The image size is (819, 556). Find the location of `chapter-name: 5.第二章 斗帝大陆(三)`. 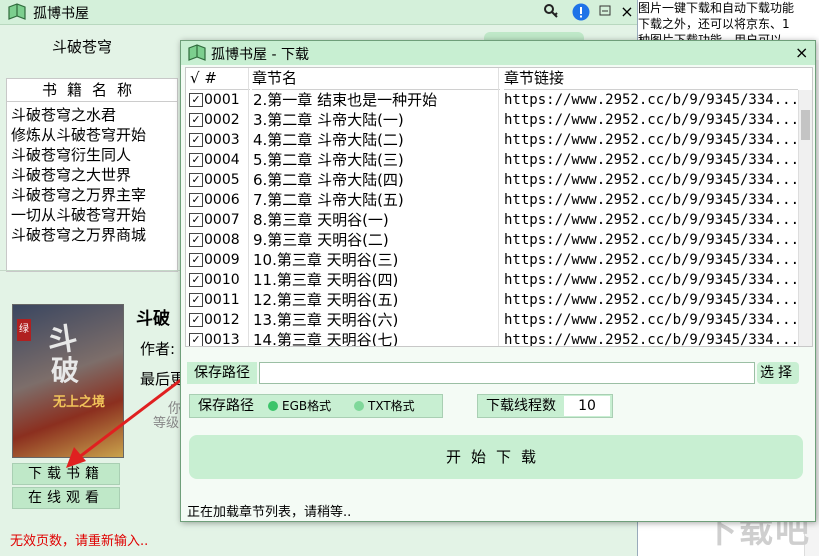

chapter-name: 5.第二章 斗帝大陆(三) is located at coordinates (328, 160).